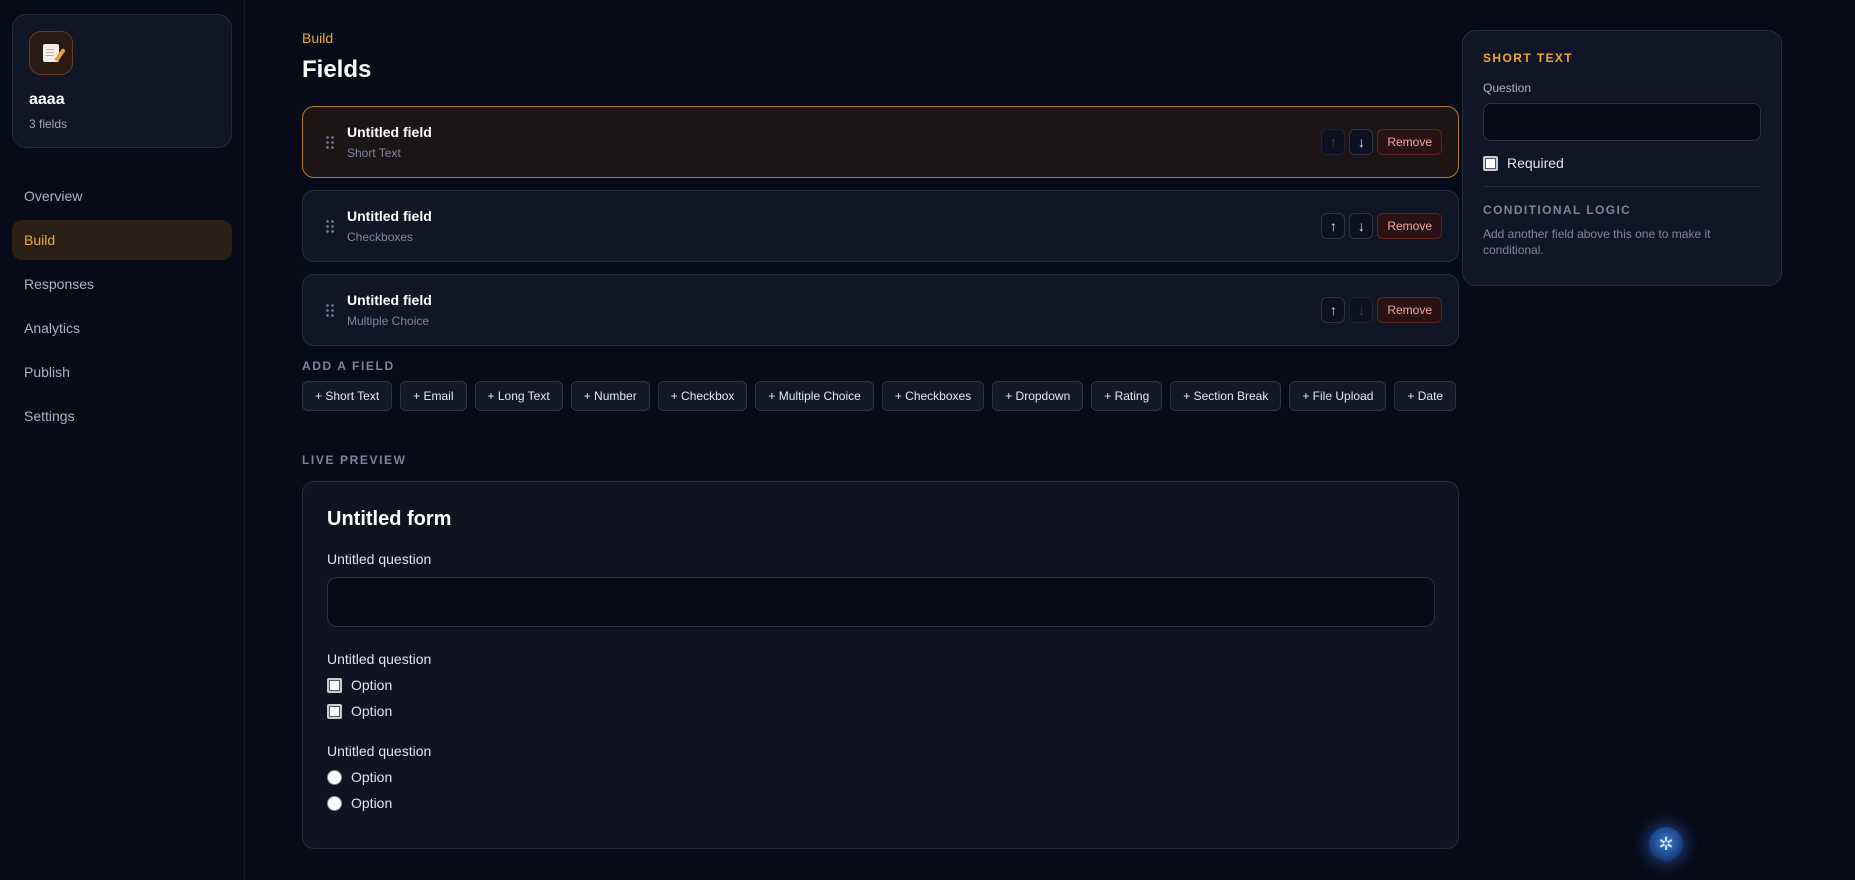  What do you see at coordinates (1528, 58) in the screenshot?
I see `properties-field-type: SHORT TEXT` at bounding box center [1528, 58].